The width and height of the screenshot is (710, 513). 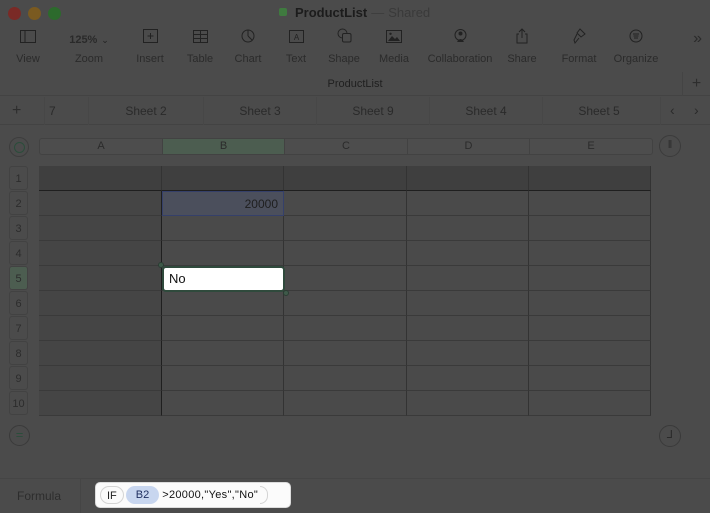 What do you see at coordinates (468, 253) in the screenshot?
I see `cell-d4` at bounding box center [468, 253].